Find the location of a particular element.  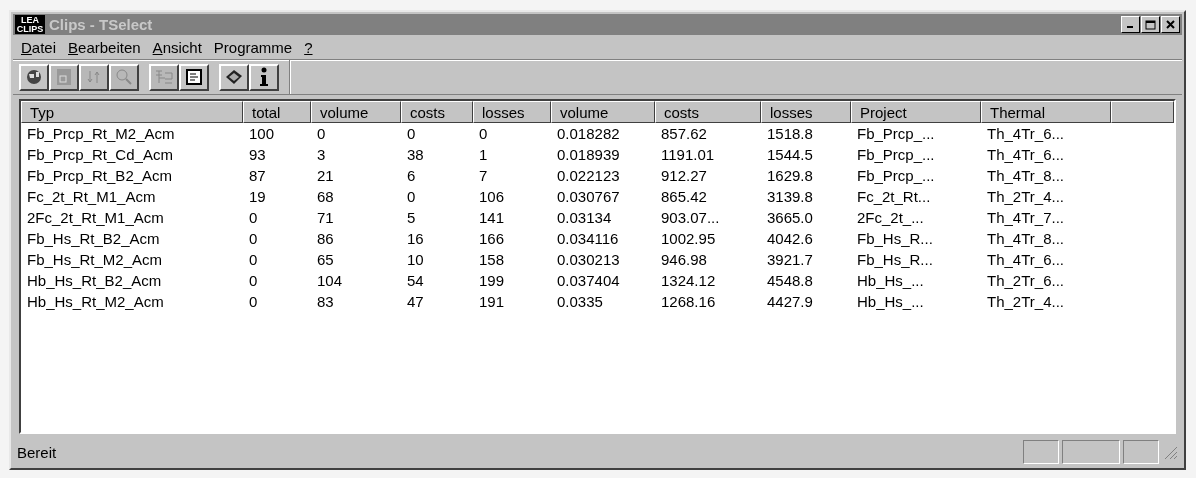

table-cell-text: 21 is located at coordinates (325, 175).